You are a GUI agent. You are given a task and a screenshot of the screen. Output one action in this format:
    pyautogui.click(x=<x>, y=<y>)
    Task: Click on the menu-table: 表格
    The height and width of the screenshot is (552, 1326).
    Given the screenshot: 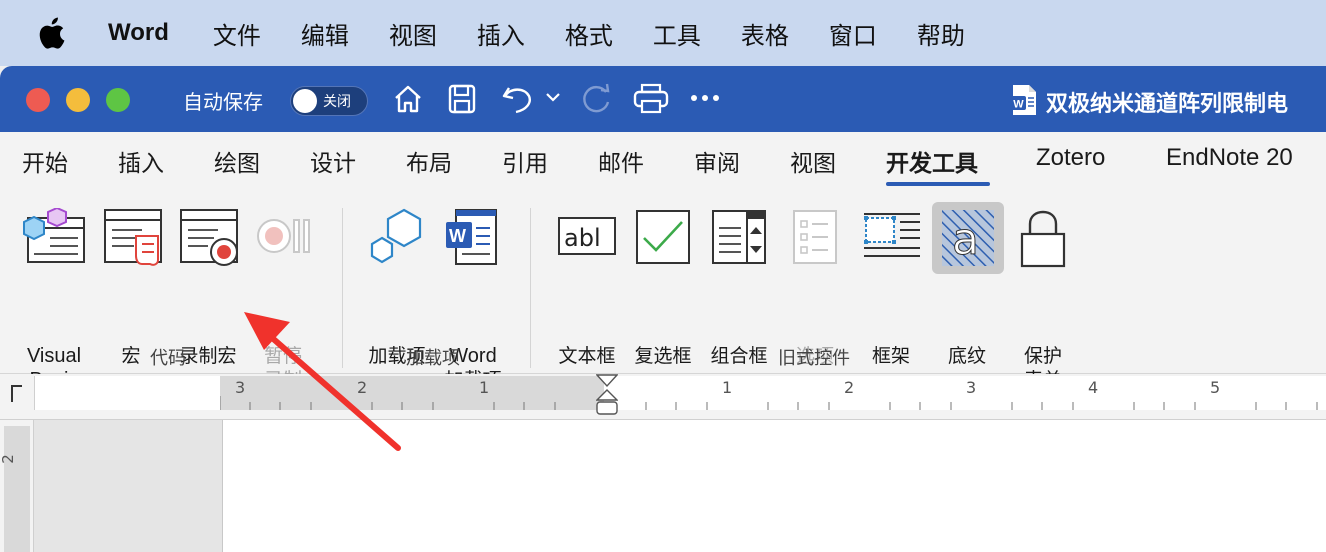 What is the action you would take?
    pyautogui.click(x=765, y=33)
    